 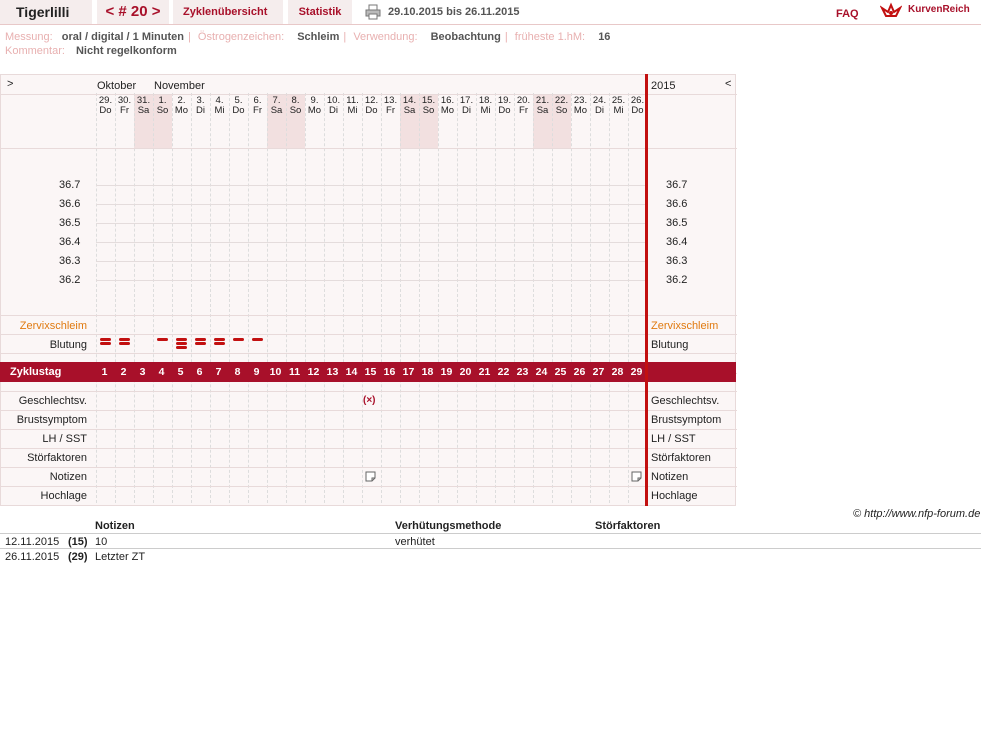 What do you see at coordinates (428, 106) in the screenshot?
I see `date-cell: 15. So` at bounding box center [428, 106].